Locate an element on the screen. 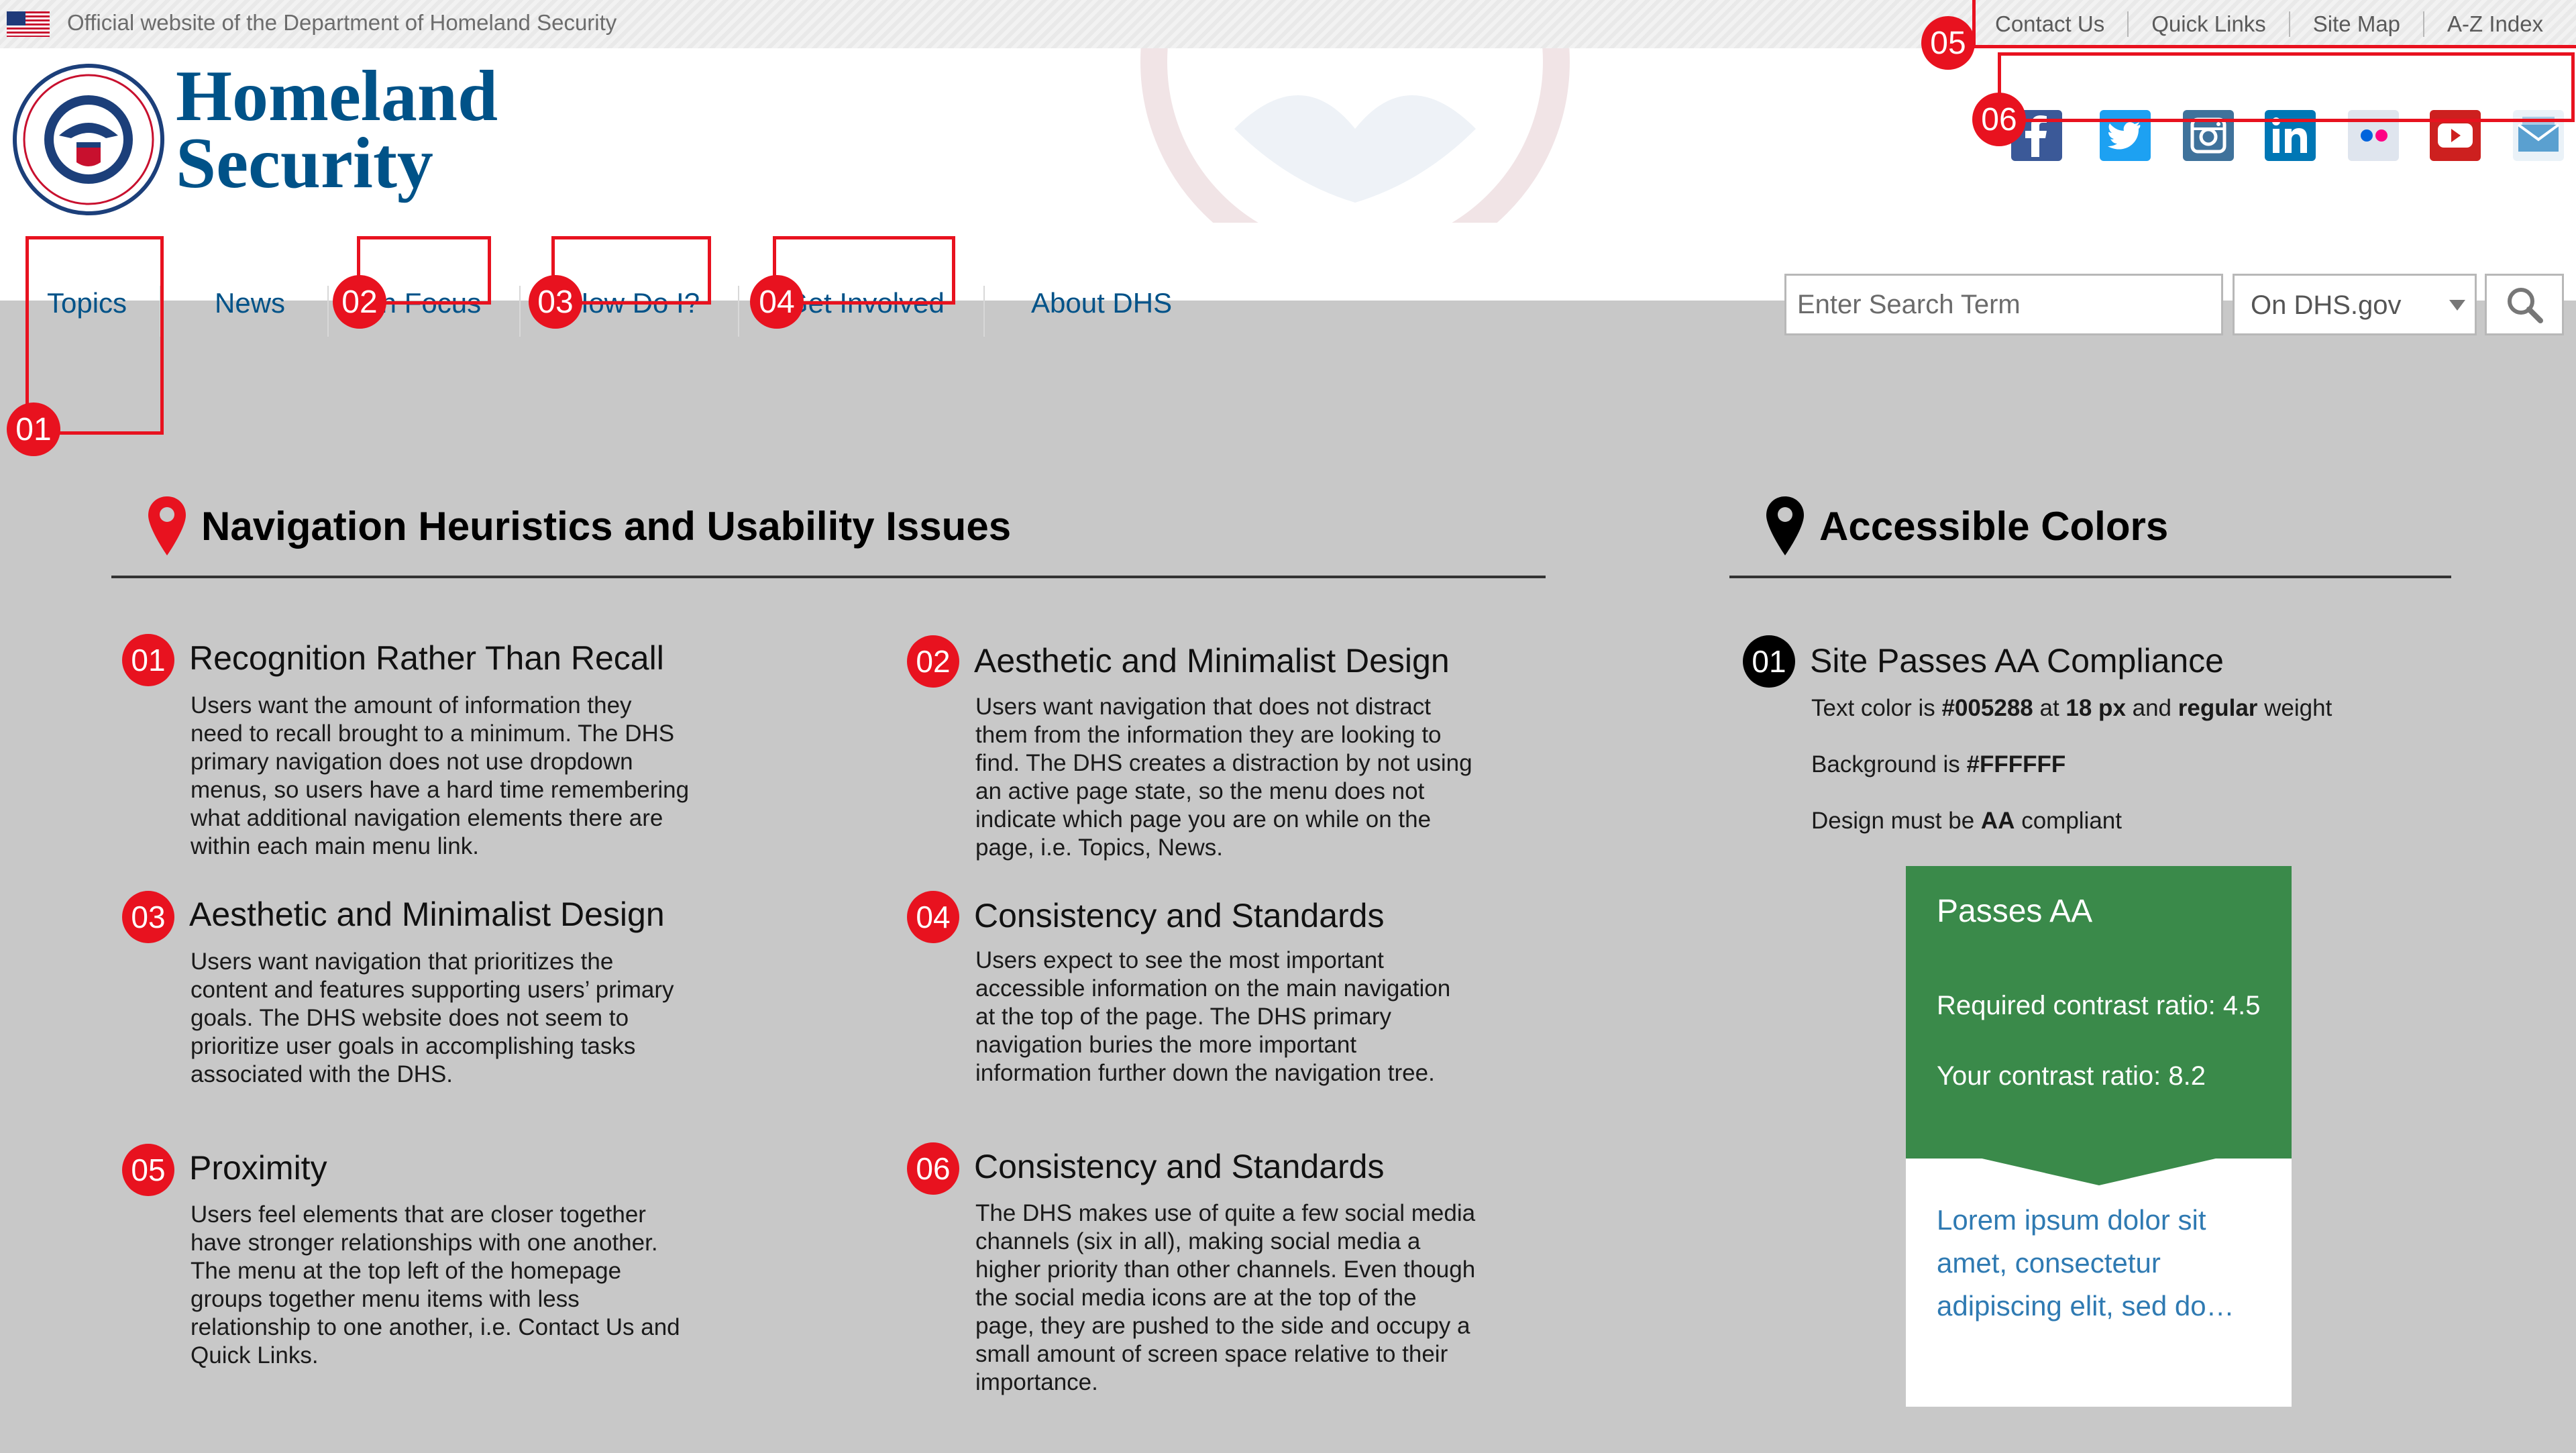 The width and height of the screenshot is (2576, 1453). your-ratio: Your contrast ratio: 8.2 is located at coordinates (2071, 1076).